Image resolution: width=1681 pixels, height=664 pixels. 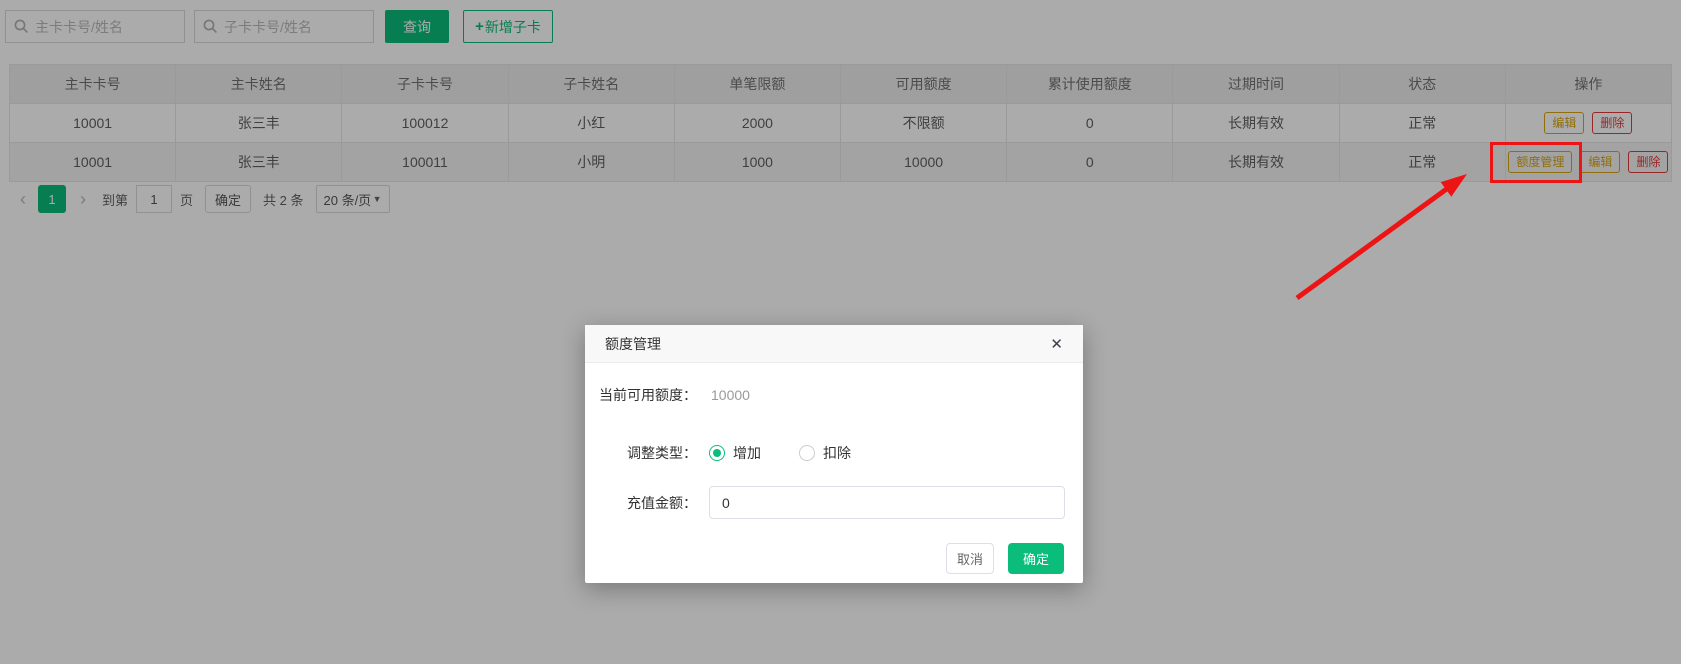 What do you see at coordinates (887, 502) in the screenshot?
I see `amount-input` at bounding box center [887, 502].